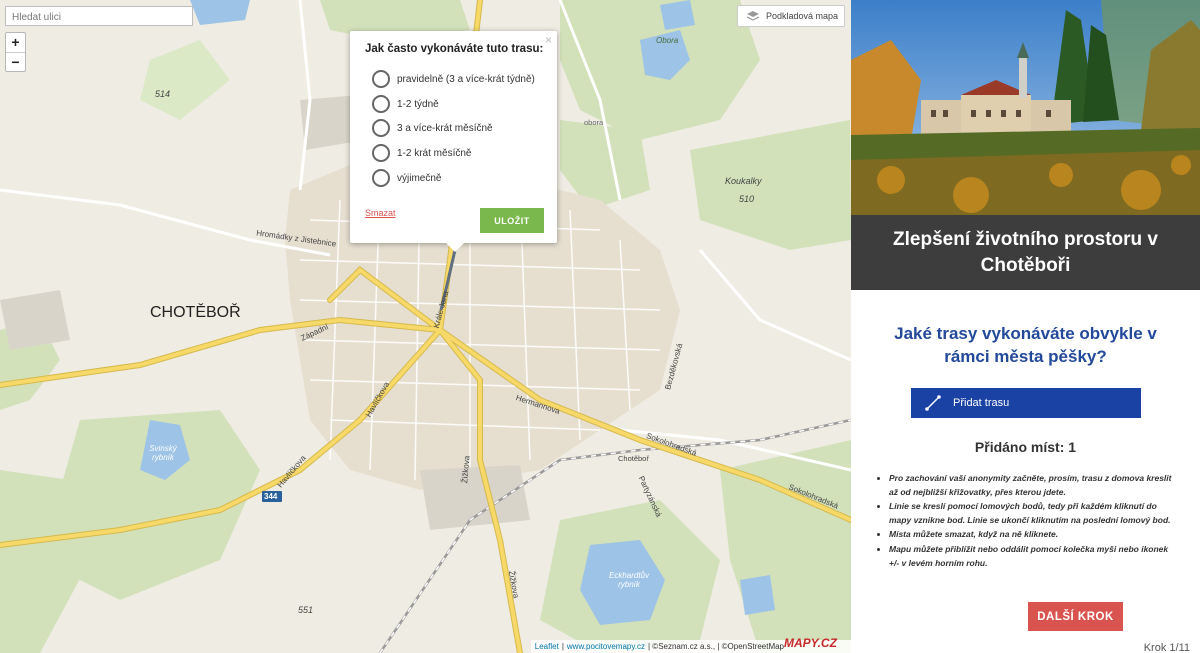  I want to click on area-label: Obora, so click(667, 40).